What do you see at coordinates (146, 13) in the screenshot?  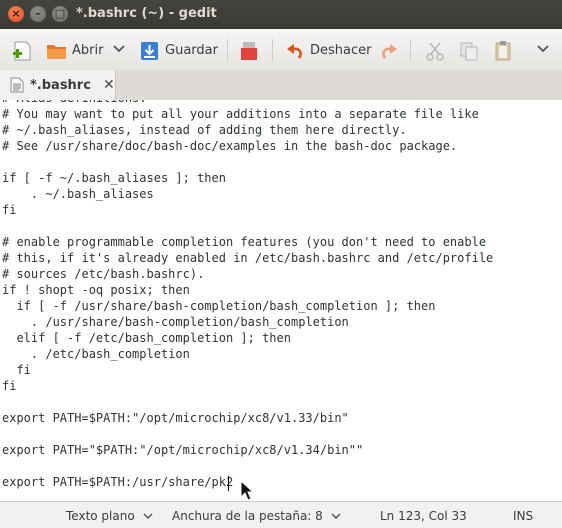 I see `window-title: *.bashrc (~) - gedit` at bounding box center [146, 13].